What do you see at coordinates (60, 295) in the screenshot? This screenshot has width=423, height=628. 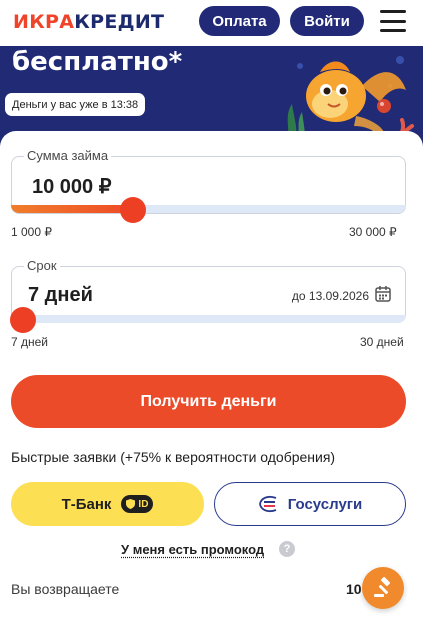 I see `loan-term-value: 7 дней` at bounding box center [60, 295].